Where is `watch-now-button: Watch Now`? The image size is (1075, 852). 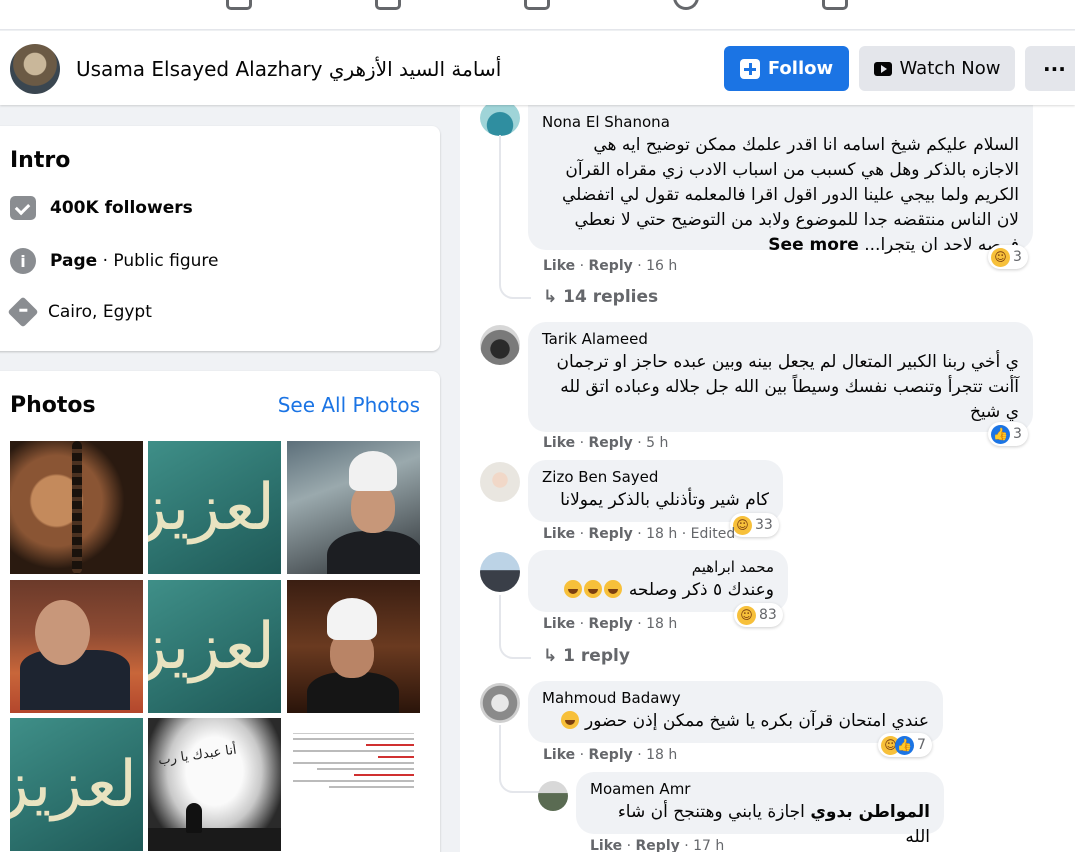
watch-now-button: Watch Now is located at coordinates (937, 68).